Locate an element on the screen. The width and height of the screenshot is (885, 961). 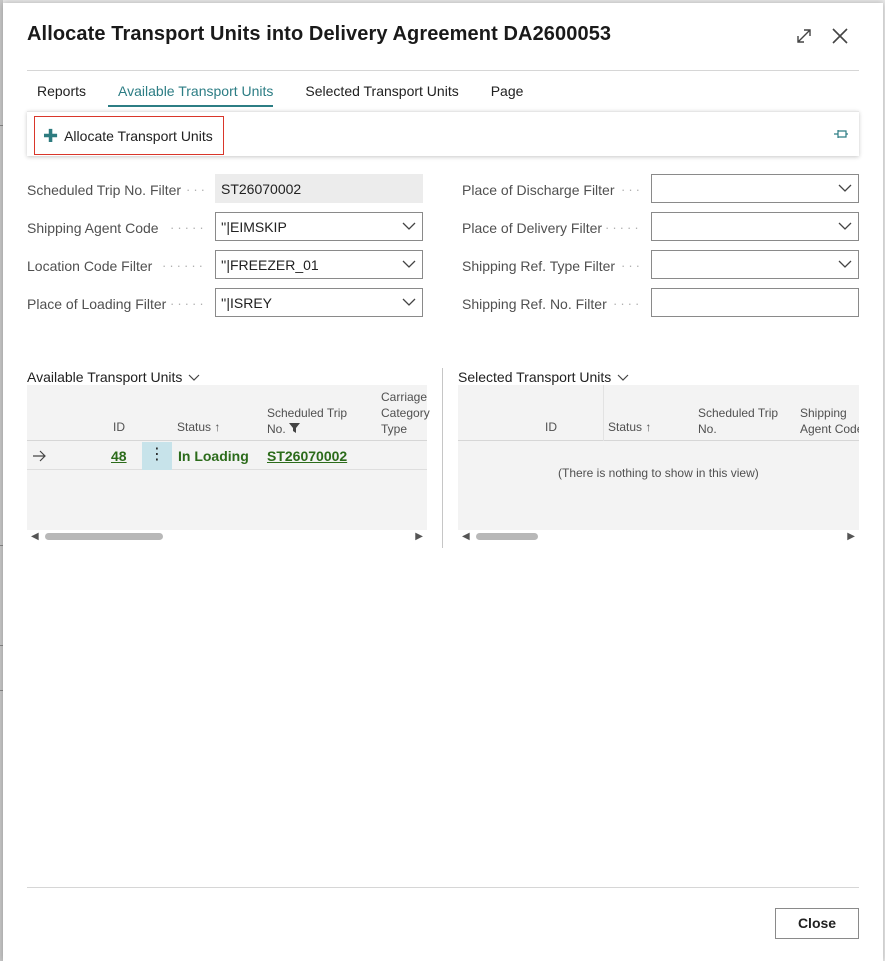
available-units-part-title: Available Transport Units is located at coordinates (113, 377).